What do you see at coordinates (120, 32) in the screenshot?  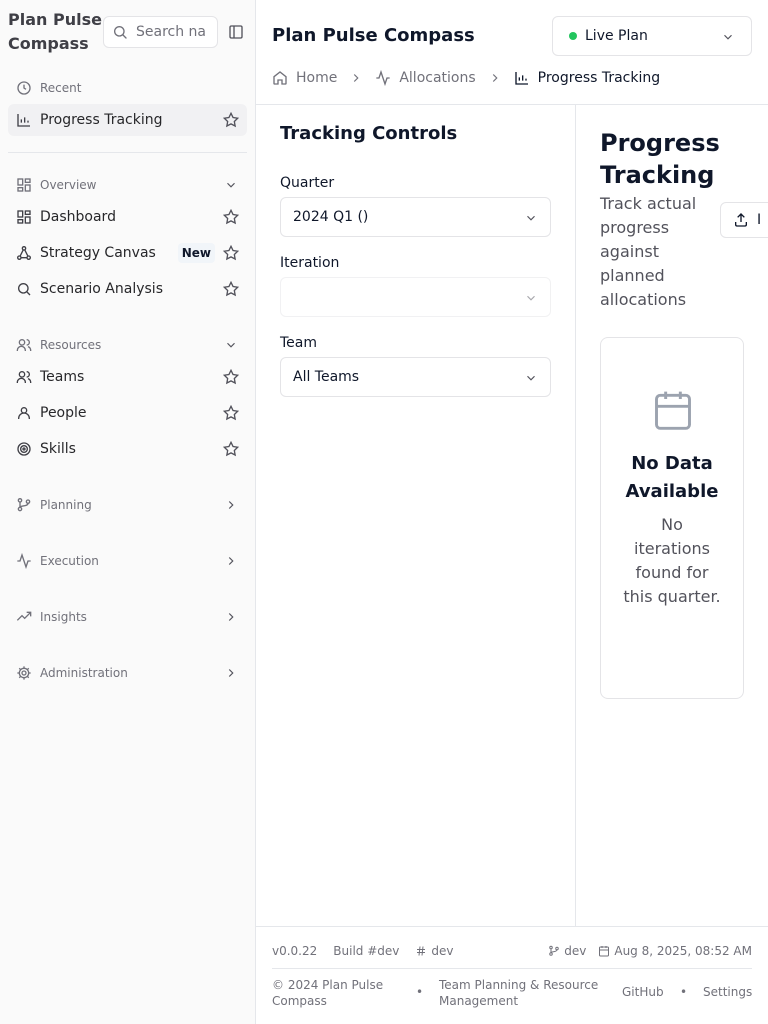 I see `search-icon` at bounding box center [120, 32].